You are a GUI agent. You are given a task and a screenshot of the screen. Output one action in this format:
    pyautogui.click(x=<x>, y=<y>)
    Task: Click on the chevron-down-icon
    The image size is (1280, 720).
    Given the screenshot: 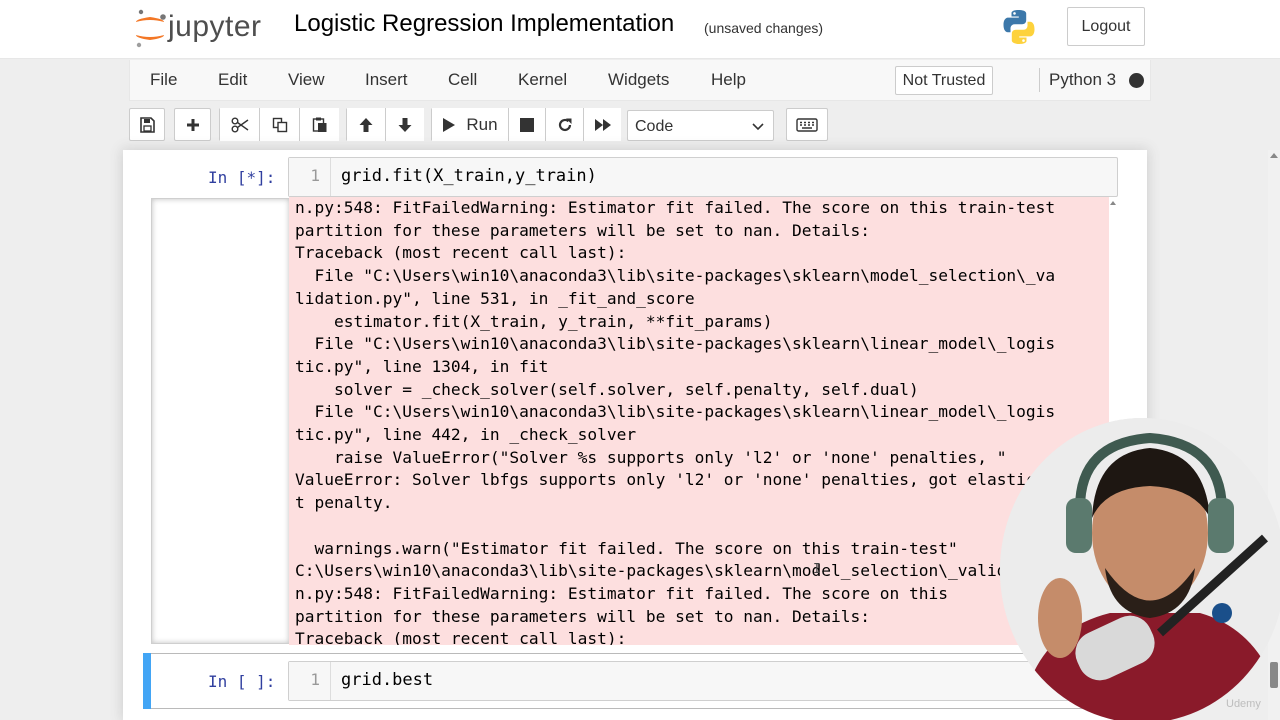 What is the action you would take?
    pyautogui.click(x=758, y=127)
    